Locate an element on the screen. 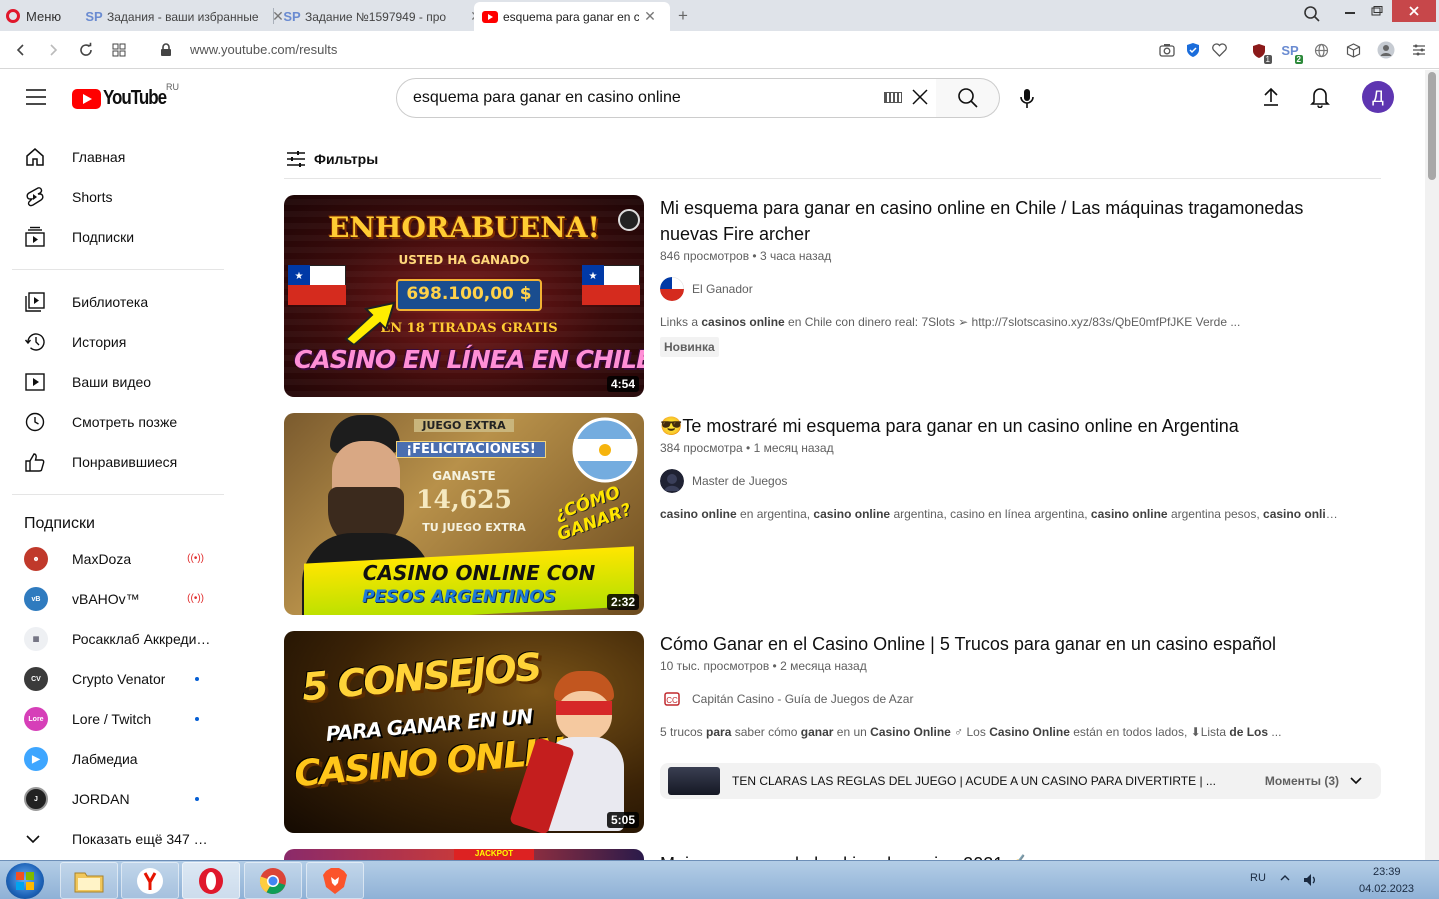  browser-tab-2: SP Задание №1597949 - про ✕ is located at coordinates (383, 16).